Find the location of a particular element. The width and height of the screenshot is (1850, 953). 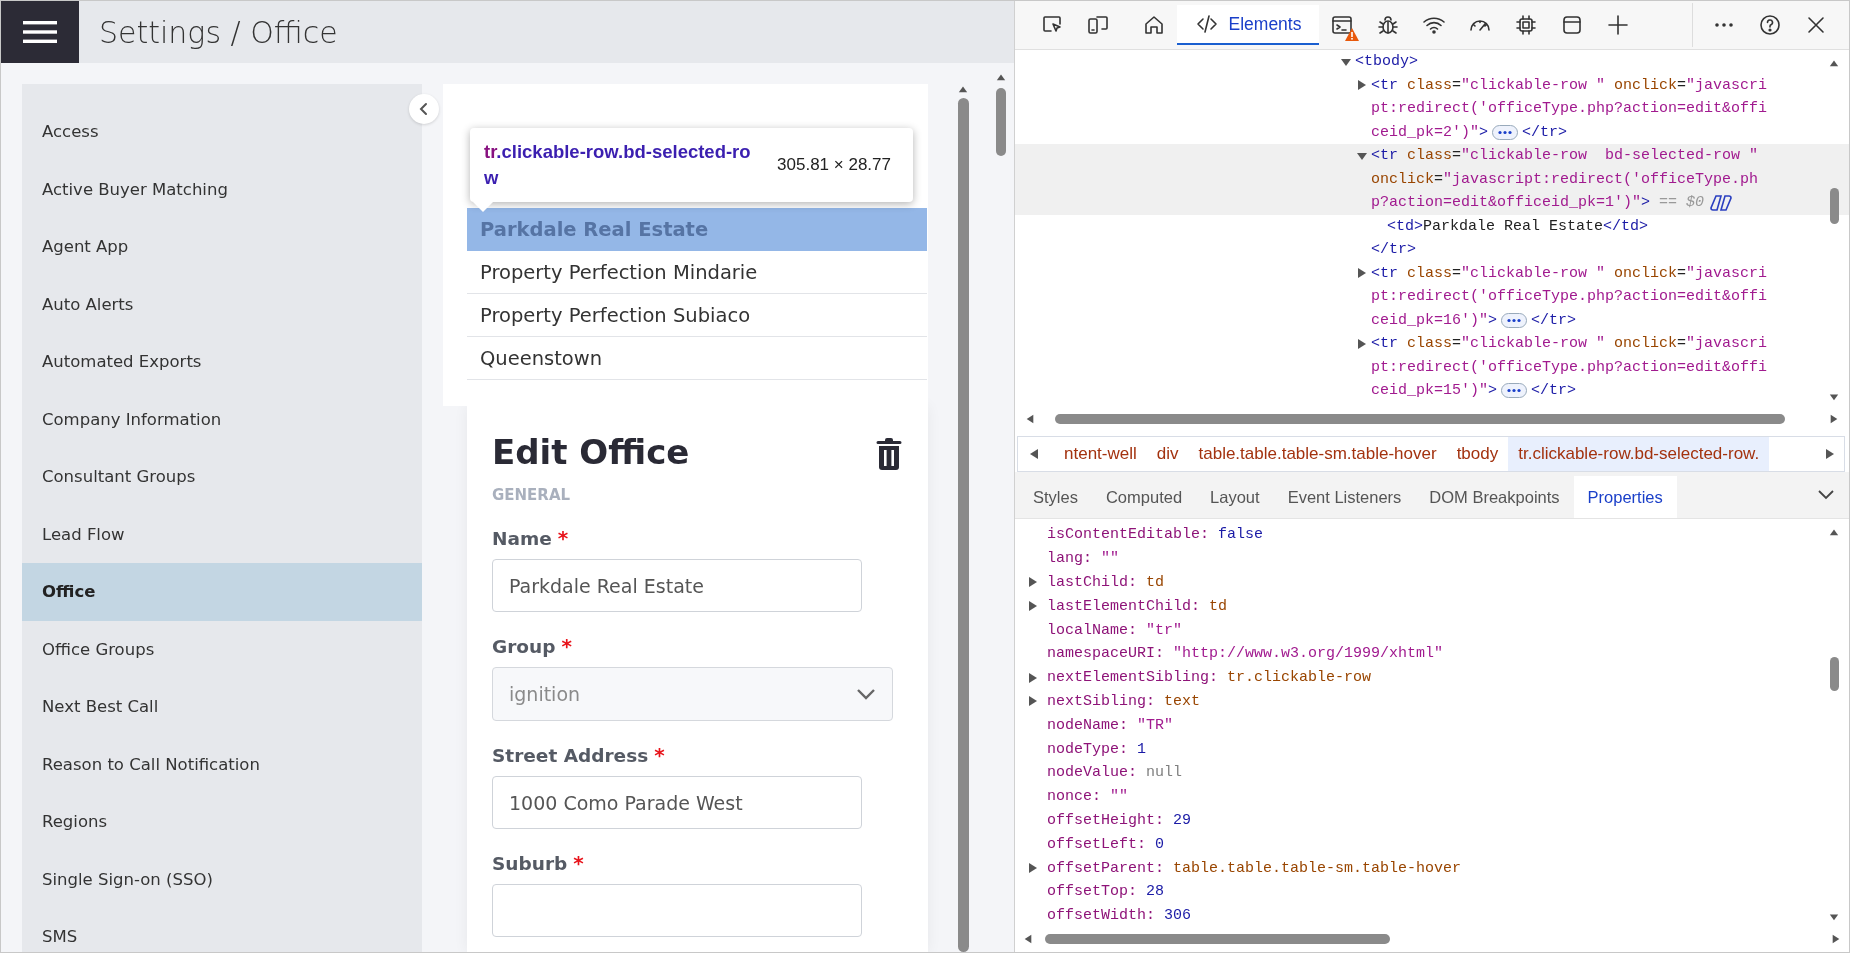

sidebar-item: Auto Alerts is located at coordinates (222, 304).